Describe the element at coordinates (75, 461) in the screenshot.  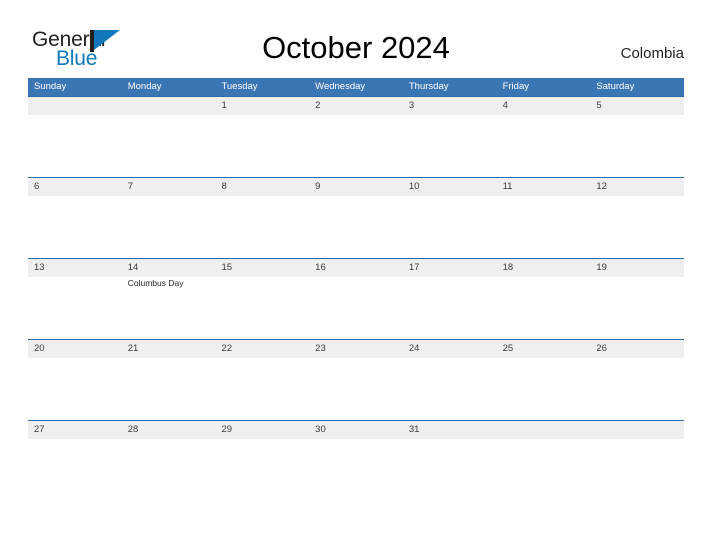
I see `calendar-day-cell: 27` at that location.